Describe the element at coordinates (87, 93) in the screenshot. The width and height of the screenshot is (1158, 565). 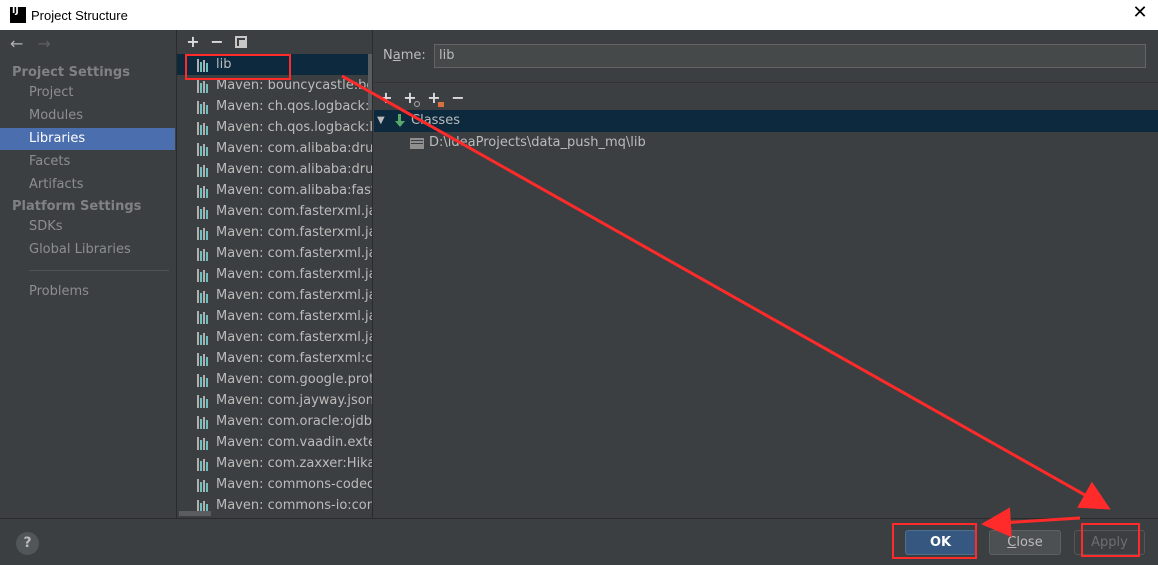
I see `nav-item-project: Project` at that location.